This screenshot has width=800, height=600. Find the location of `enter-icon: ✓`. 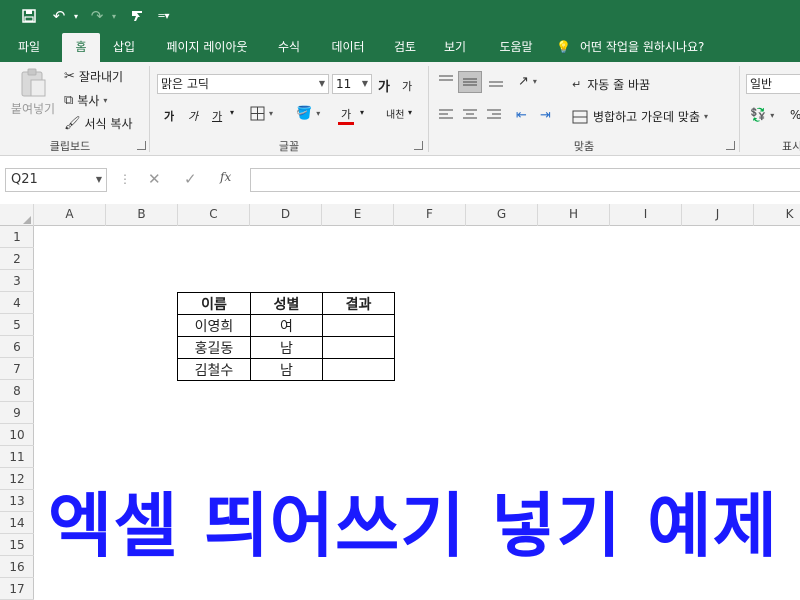

enter-icon: ✓ is located at coordinates (190, 179).